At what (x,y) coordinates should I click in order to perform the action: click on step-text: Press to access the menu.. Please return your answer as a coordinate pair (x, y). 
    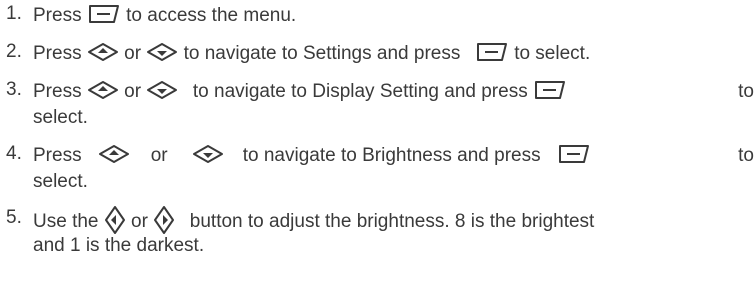
    Looking at the image, I should click on (393, 16).